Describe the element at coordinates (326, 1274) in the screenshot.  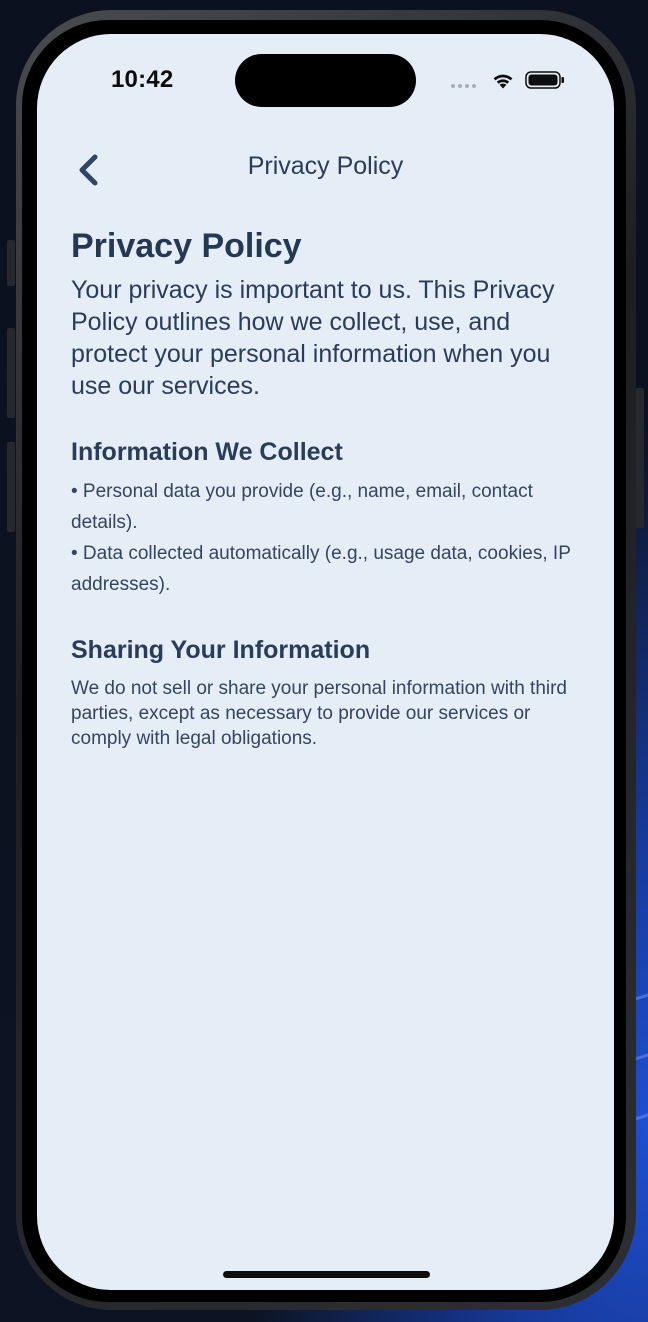
I see `home-indicator` at that location.